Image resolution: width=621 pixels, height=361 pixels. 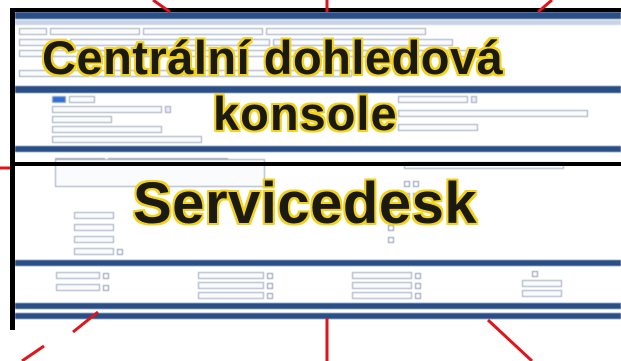 I want to click on caption-central-console-line2: konsole, so click(x=305, y=113).